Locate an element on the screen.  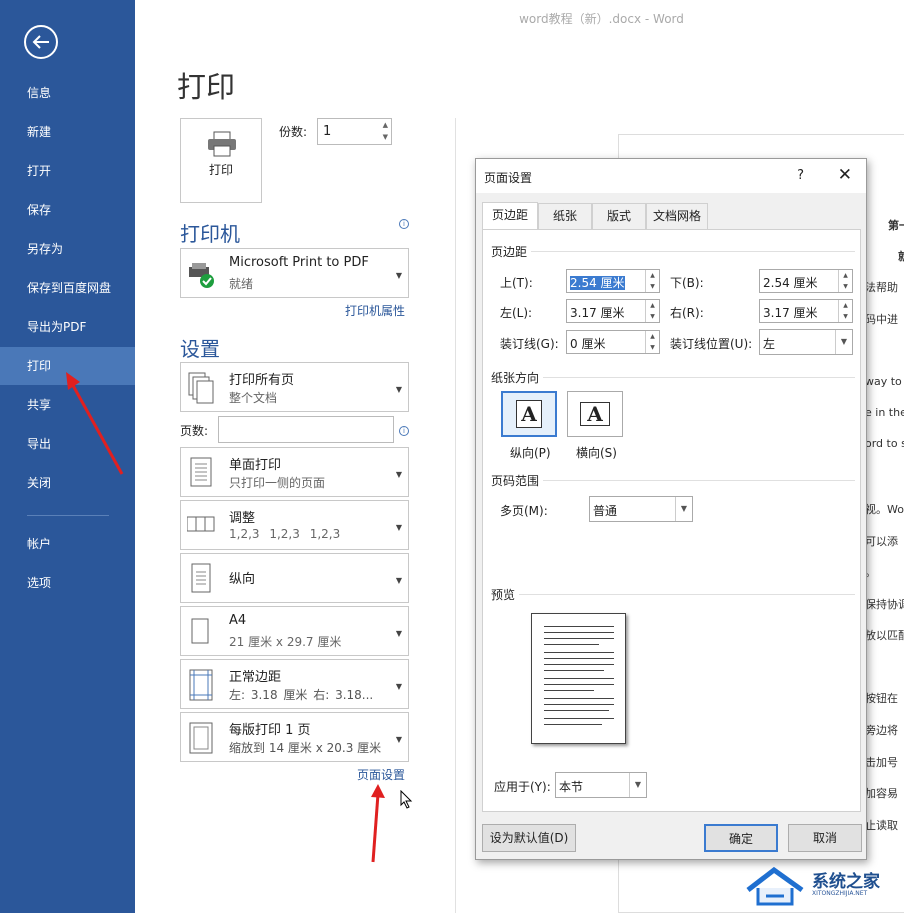
pages-input is located at coordinates (306, 429).